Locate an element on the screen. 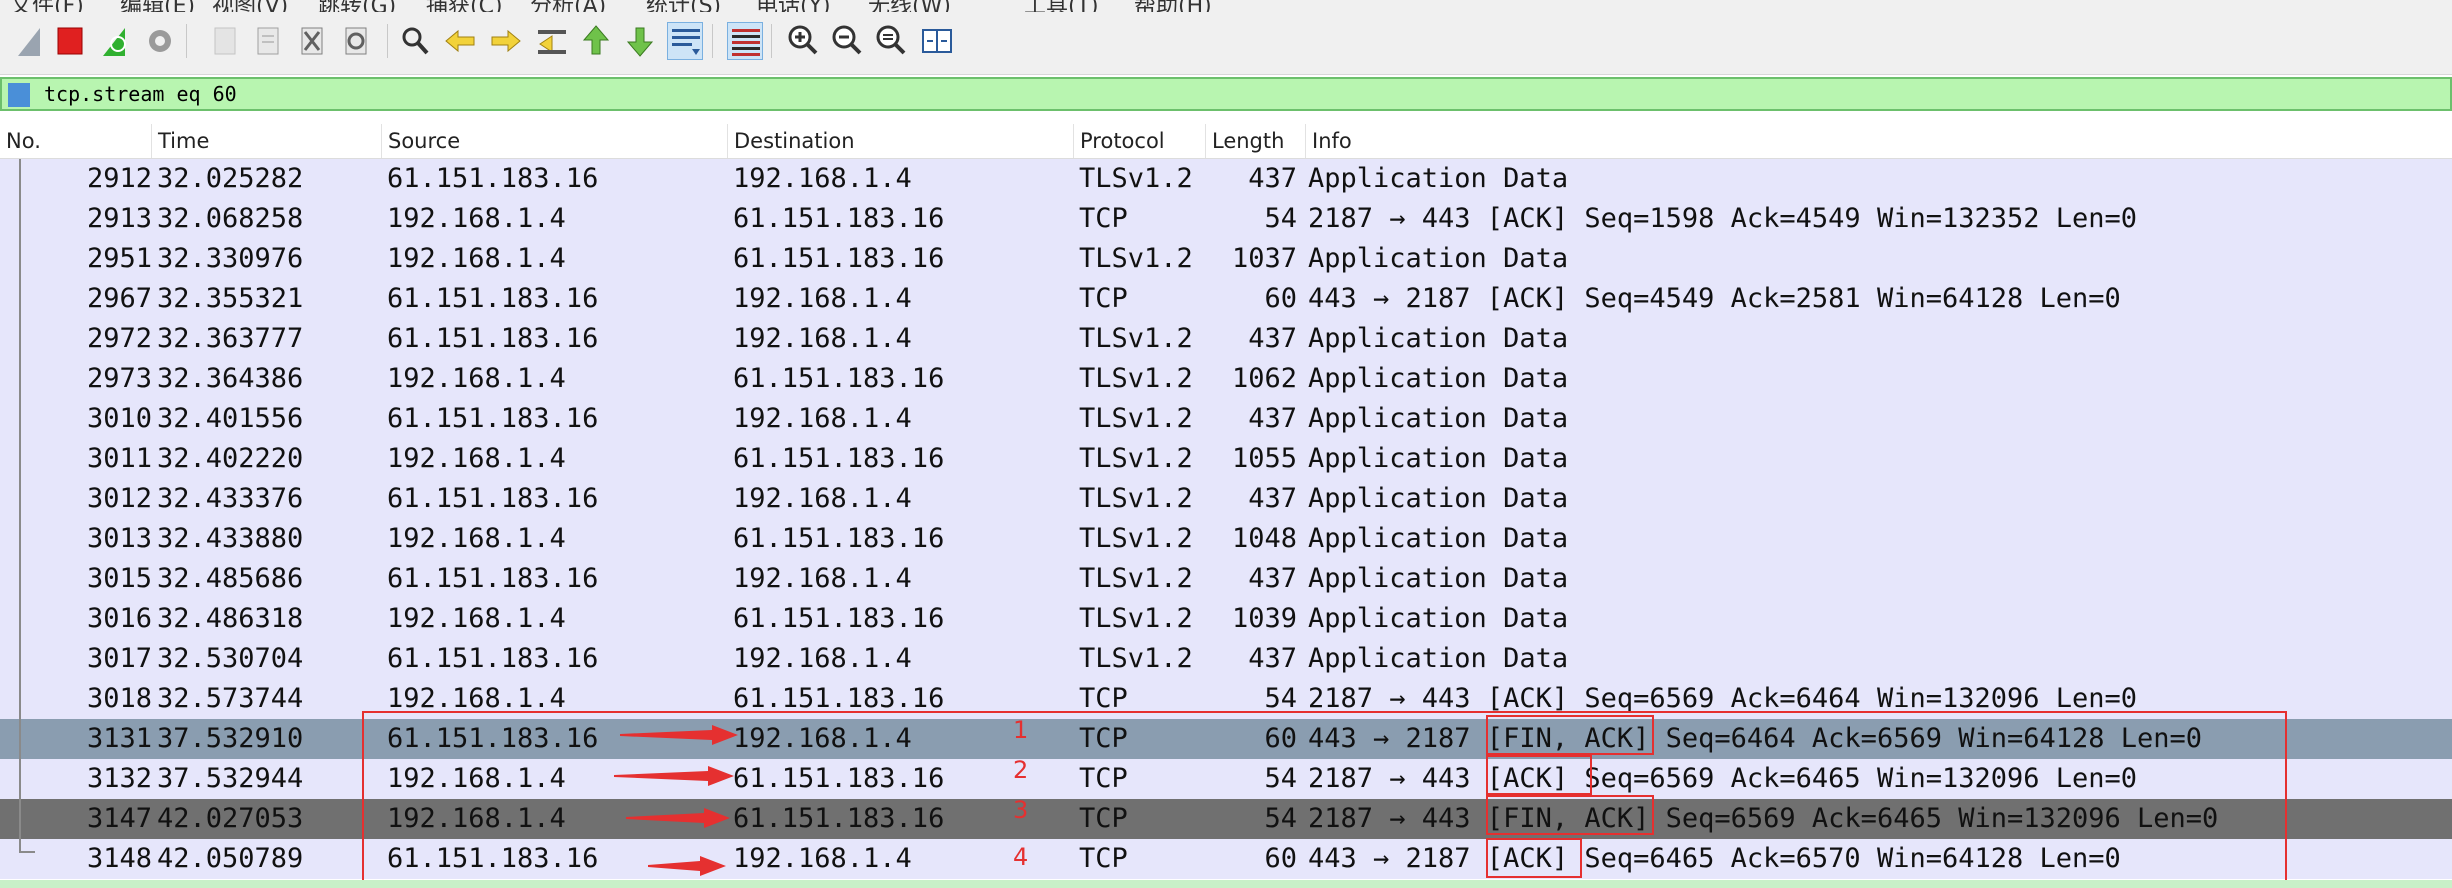 This screenshot has height=888, width=2452. packet-number: 3148 is located at coordinates (119, 858).